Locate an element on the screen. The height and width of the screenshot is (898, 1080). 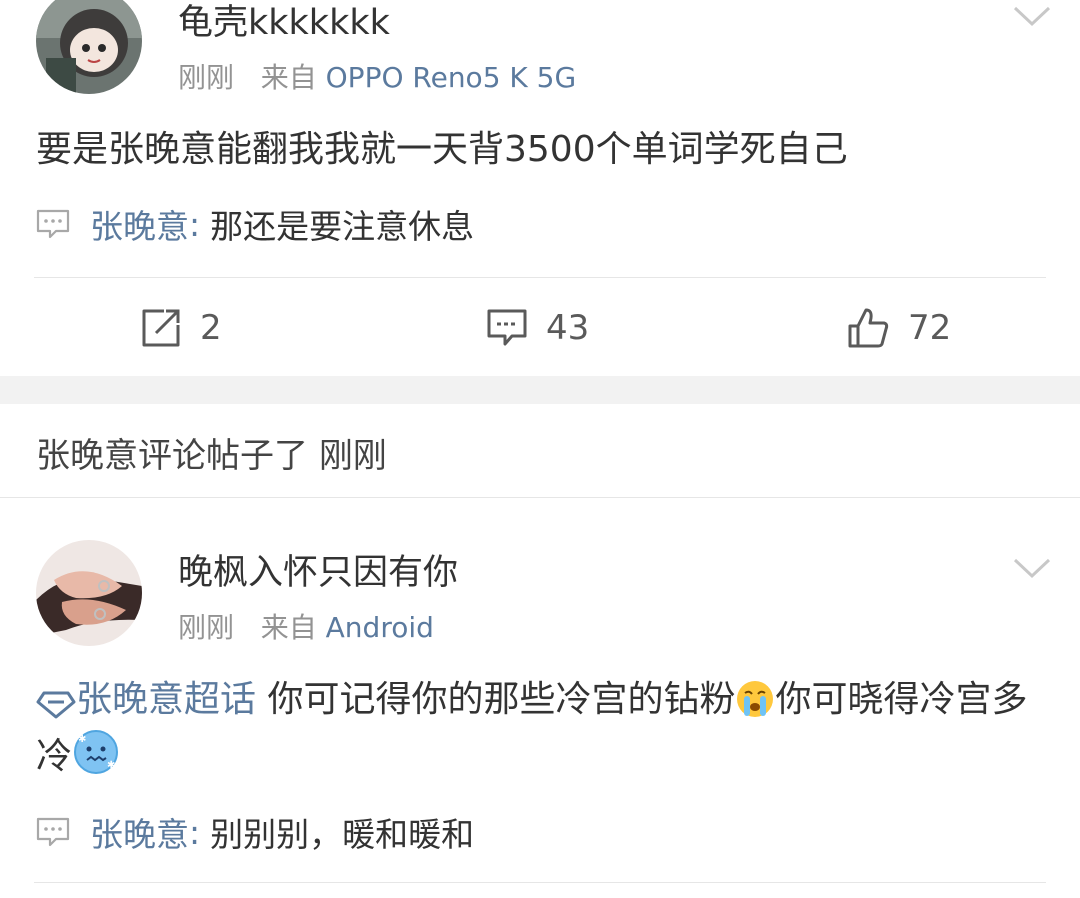
thumbs-up-icon is located at coordinates (868, 328).